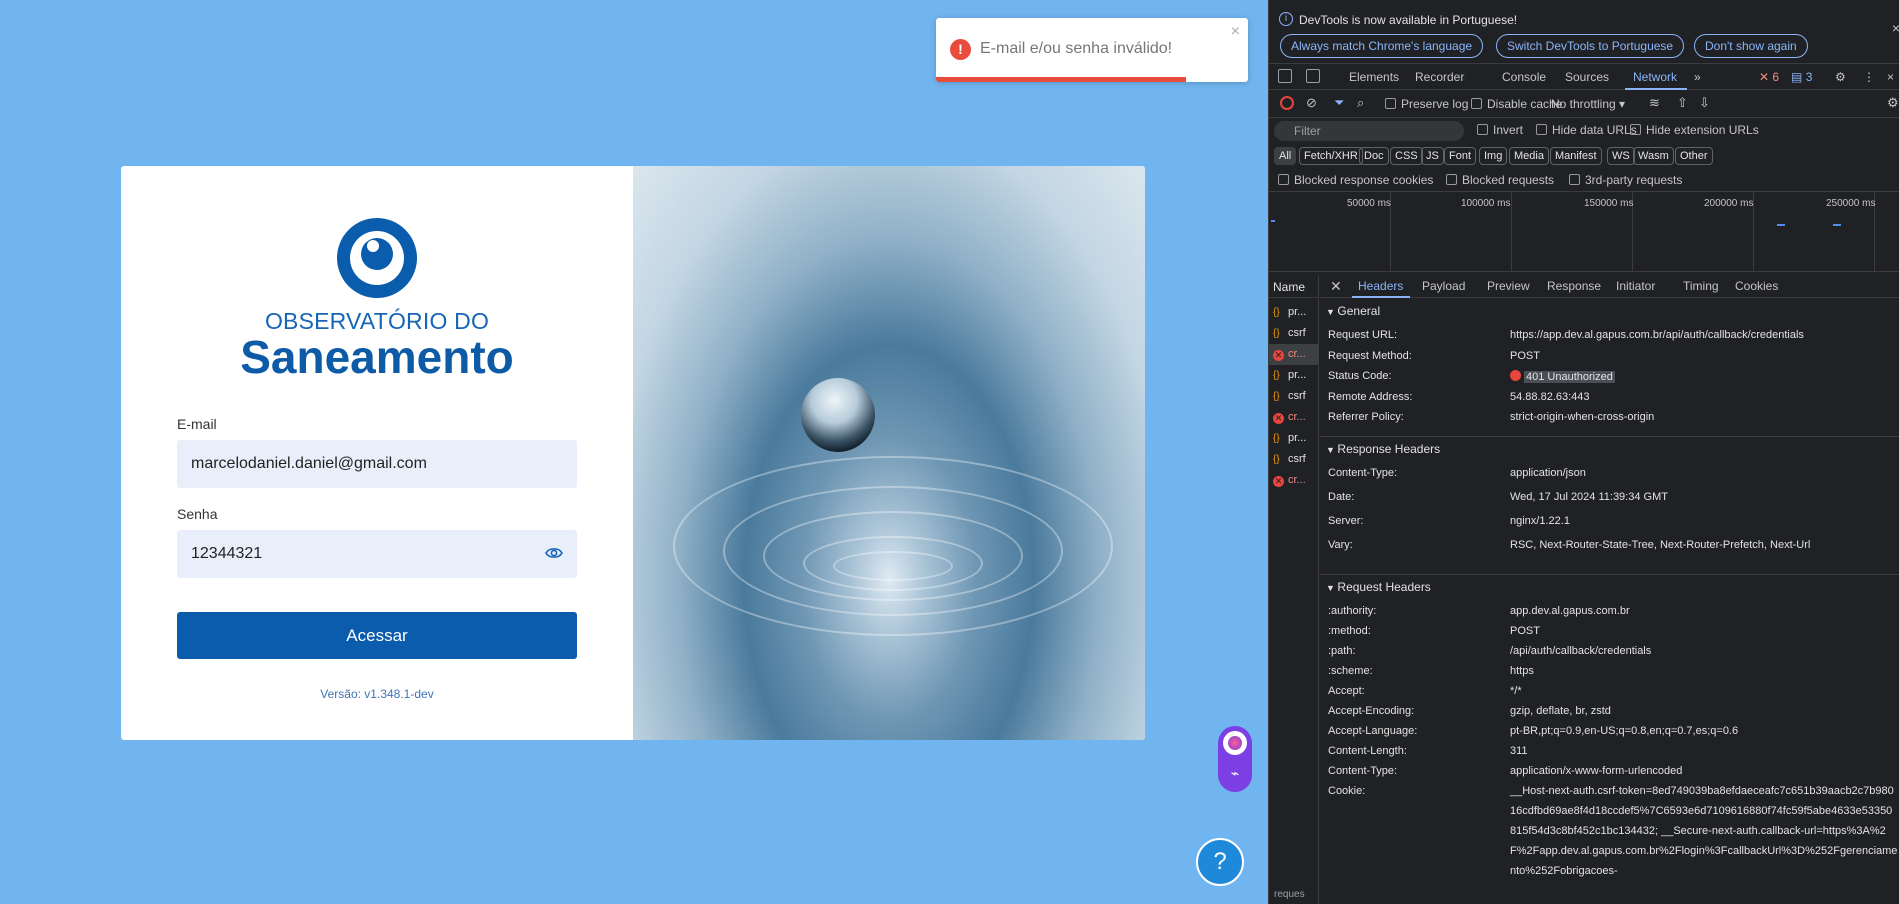 The height and width of the screenshot is (904, 1899). What do you see at coordinates (1840, 77) in the screenshot?
I see `settings-gear-icon: ⚙` at bounding box center [1840, 77].